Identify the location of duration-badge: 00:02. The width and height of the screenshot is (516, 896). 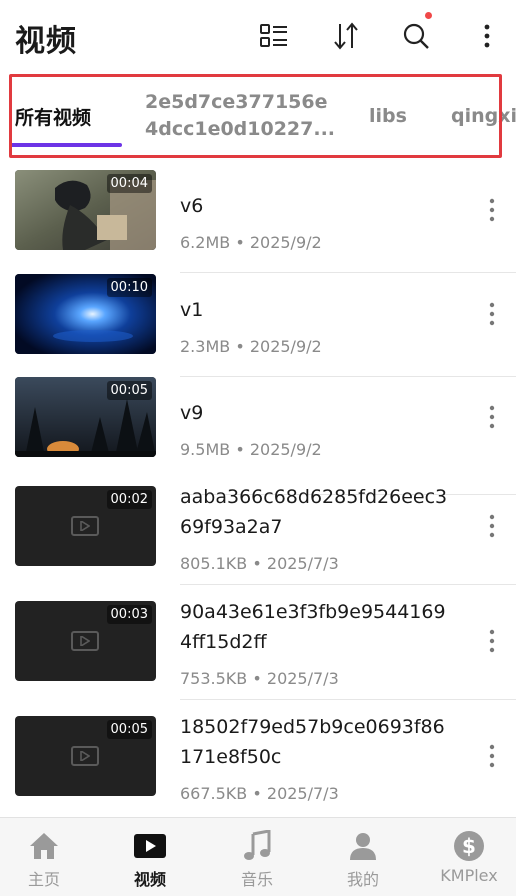
(129, 499).